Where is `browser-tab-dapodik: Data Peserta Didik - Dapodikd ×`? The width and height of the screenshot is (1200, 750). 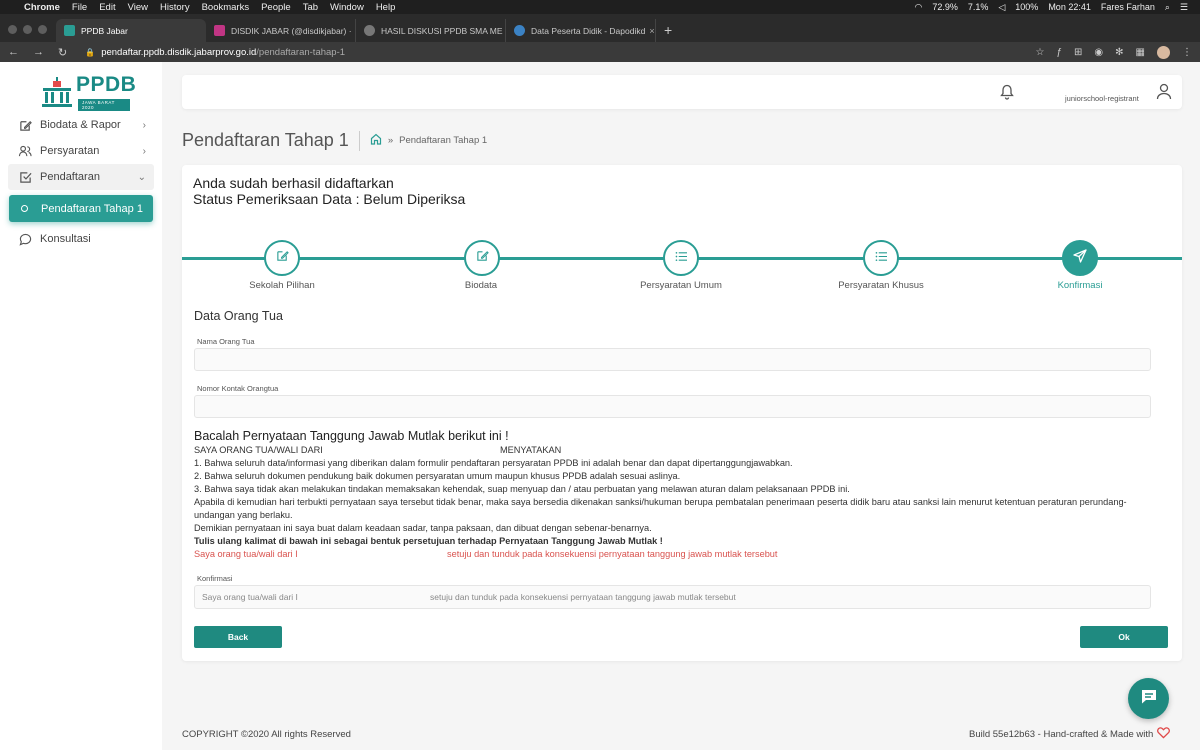
browser-tab-dapodik: Data Peserta Didik - Dapodikd × is located at coordinates (581, 30).